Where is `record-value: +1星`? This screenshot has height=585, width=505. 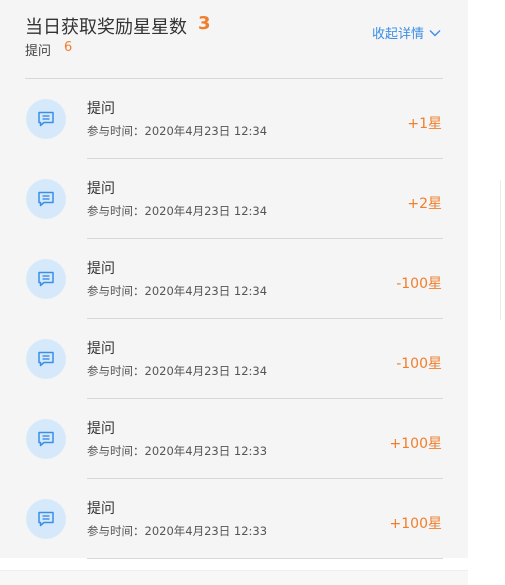
record-value: +1星 is located at coordinates (424, 124).